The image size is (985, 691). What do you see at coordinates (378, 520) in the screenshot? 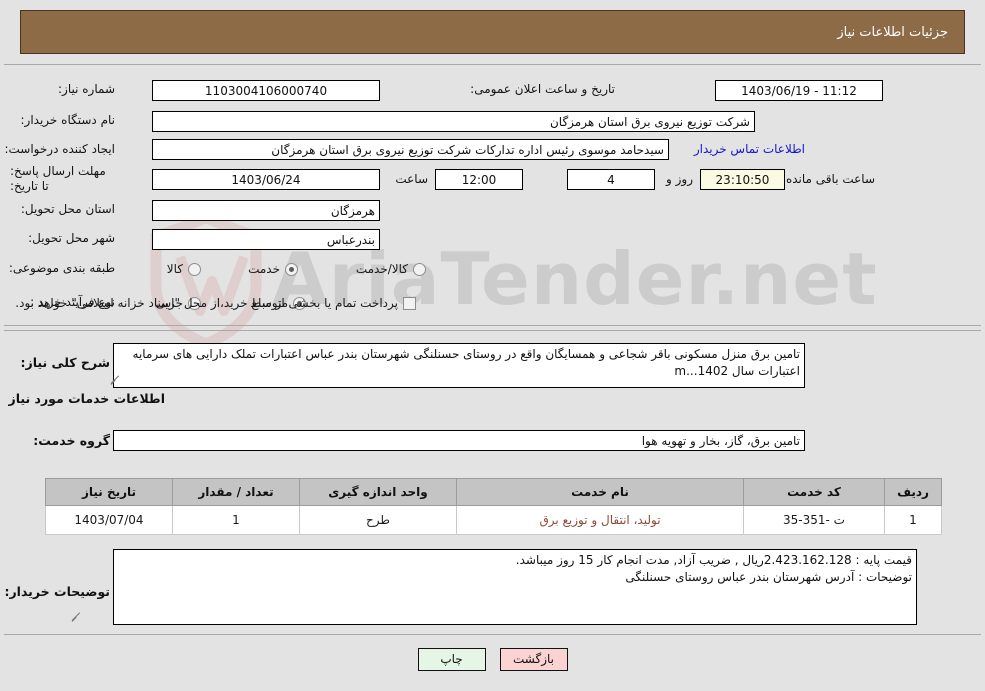
I see `cell-unit: طرح` at bounding box center [378, 520].